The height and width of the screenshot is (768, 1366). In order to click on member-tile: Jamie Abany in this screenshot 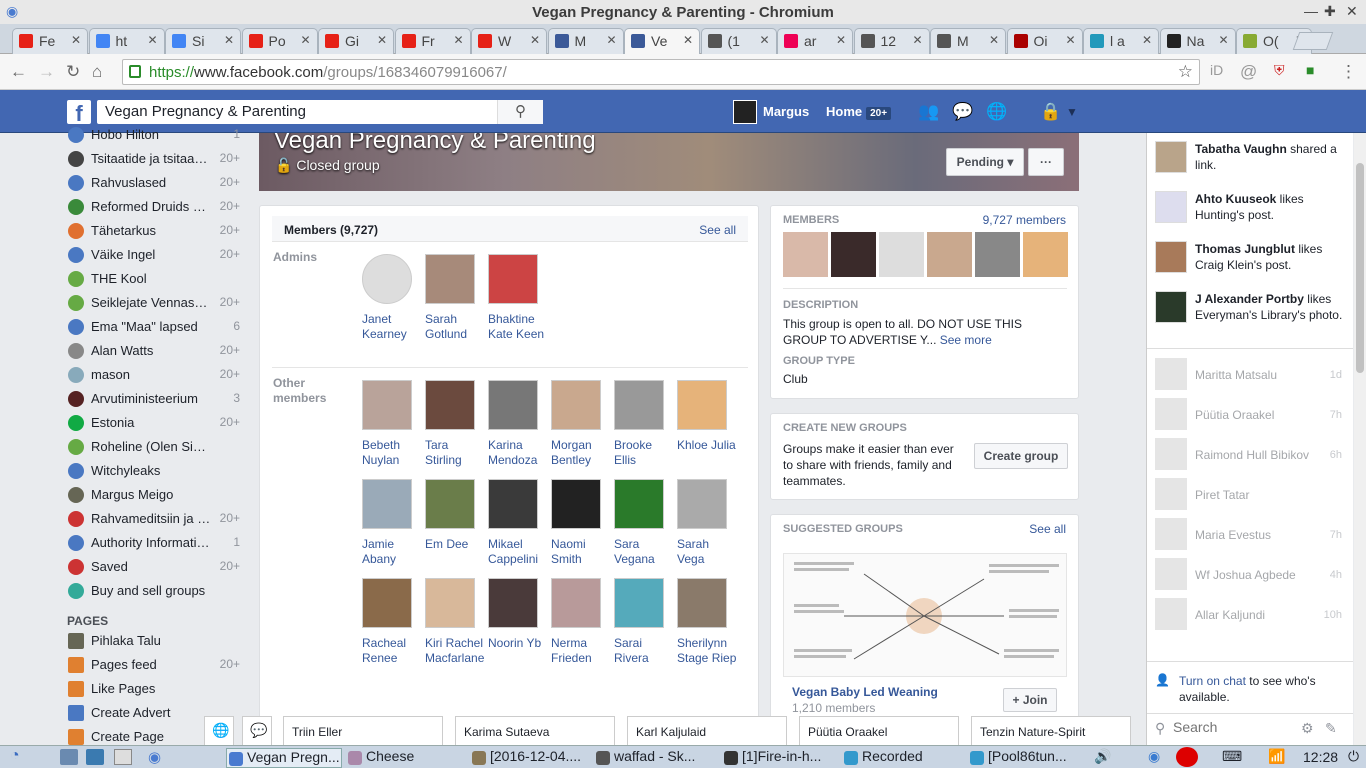, I will do `click(392, 523)`.